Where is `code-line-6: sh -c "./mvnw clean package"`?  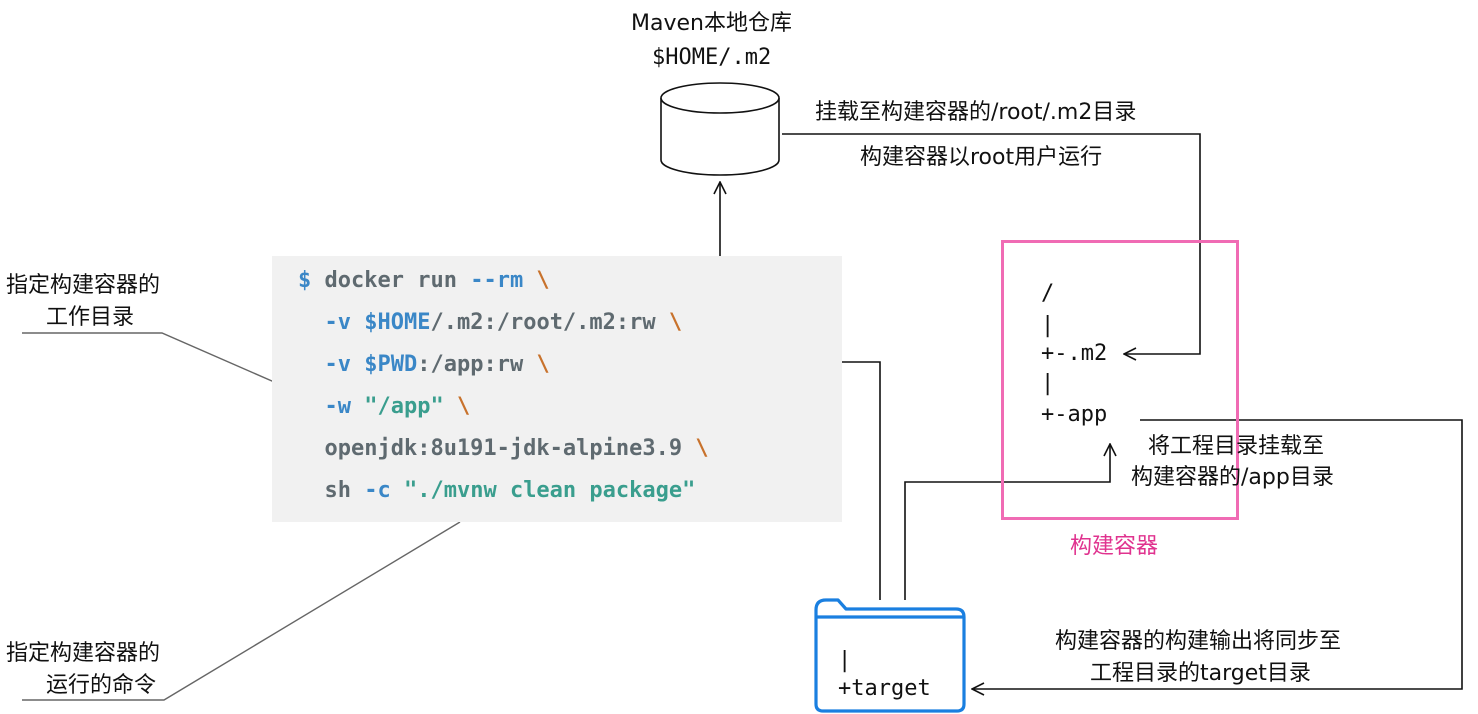 code-line-6: sh -c "./mvnw clean package" is located at coordinates (496, 491).